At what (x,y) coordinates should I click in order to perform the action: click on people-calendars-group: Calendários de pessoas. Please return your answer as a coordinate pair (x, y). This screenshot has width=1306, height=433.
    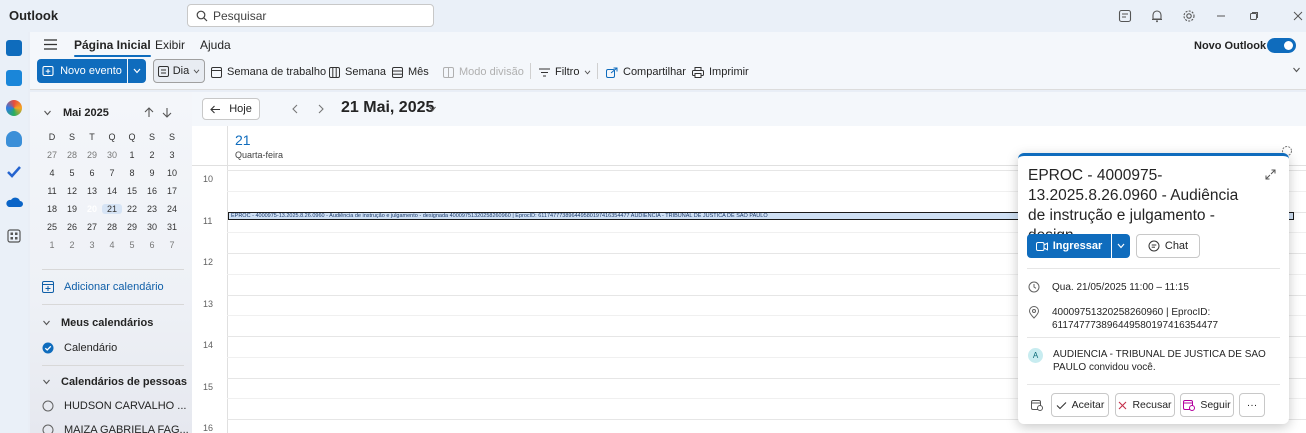
    Looking at the image, I should click on (114, 382).